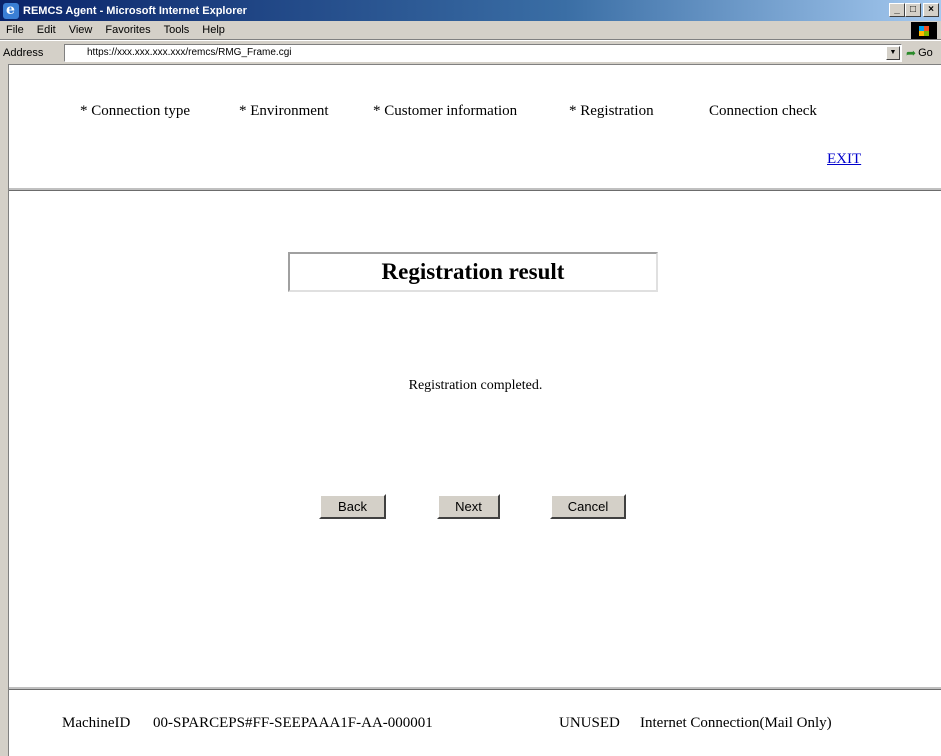 This screenshot has height=756, width=941. I want to click on go-label: Go, so click(925, 53).